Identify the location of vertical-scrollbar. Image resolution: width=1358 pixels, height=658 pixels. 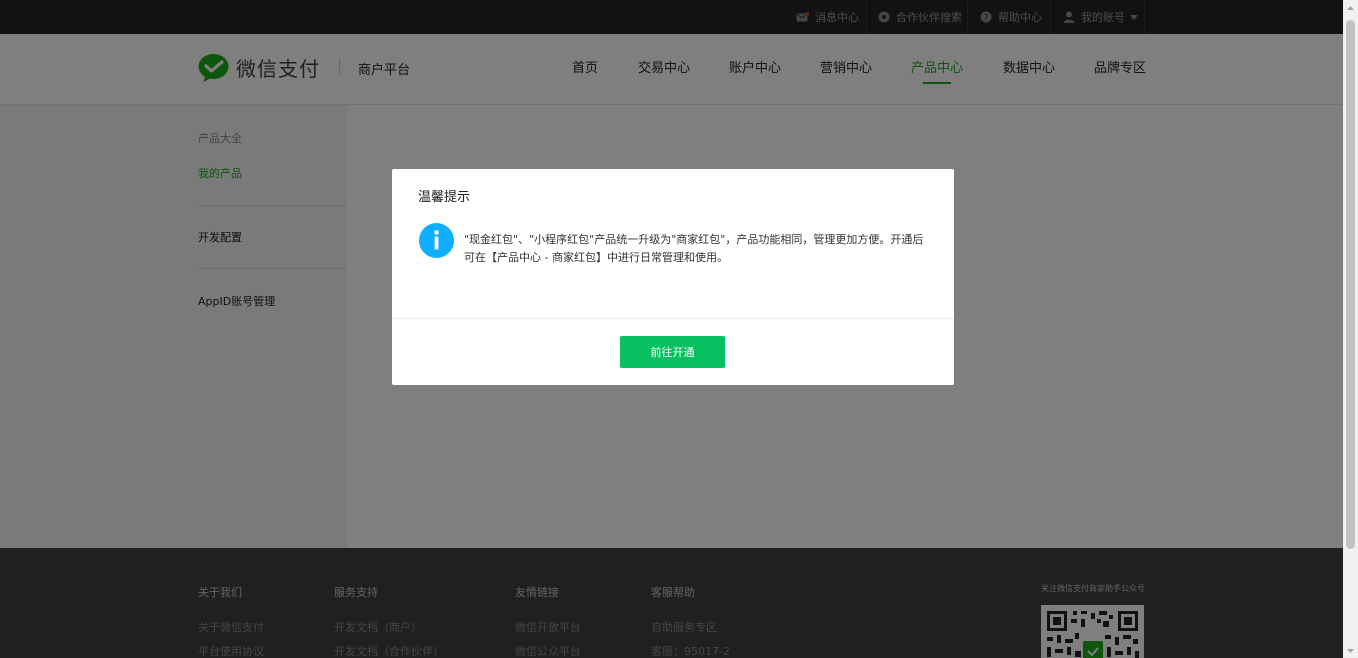
(1350, 329).